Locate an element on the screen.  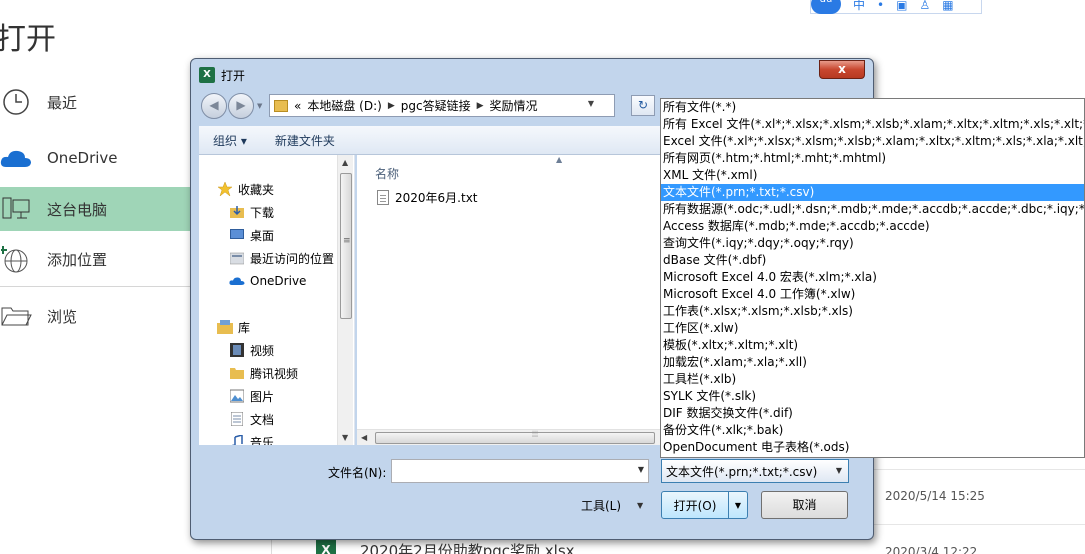
filetype-option: 工作表(*.xlsx;*.xlsm;*.xlsb;*.xls) is located at coordinates (872, 311).